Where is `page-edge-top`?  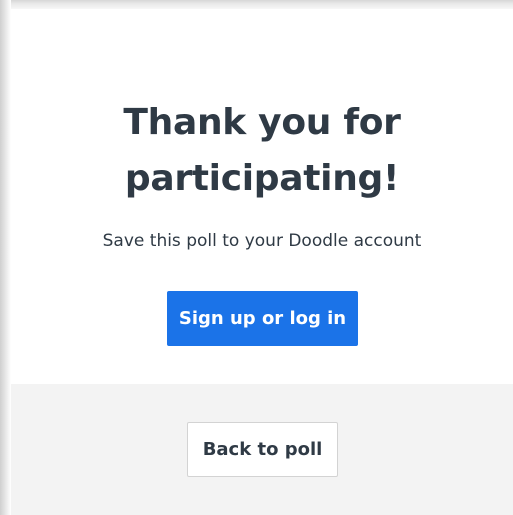 page-edge-top is located at coordinates (256, 4).